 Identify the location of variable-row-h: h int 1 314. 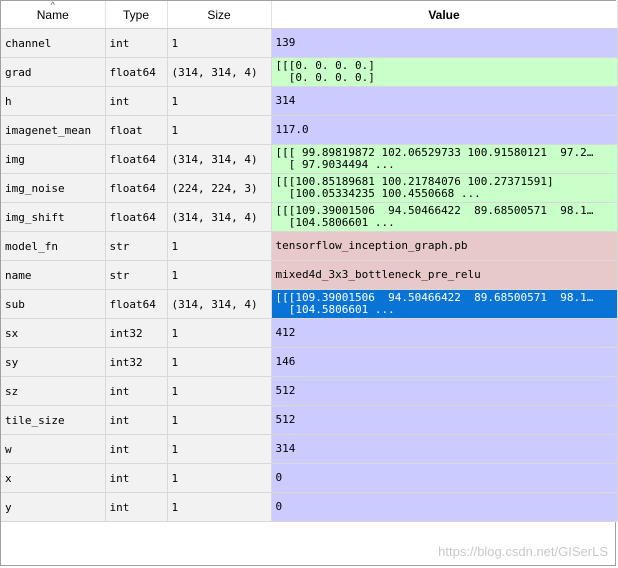
(309, 101).